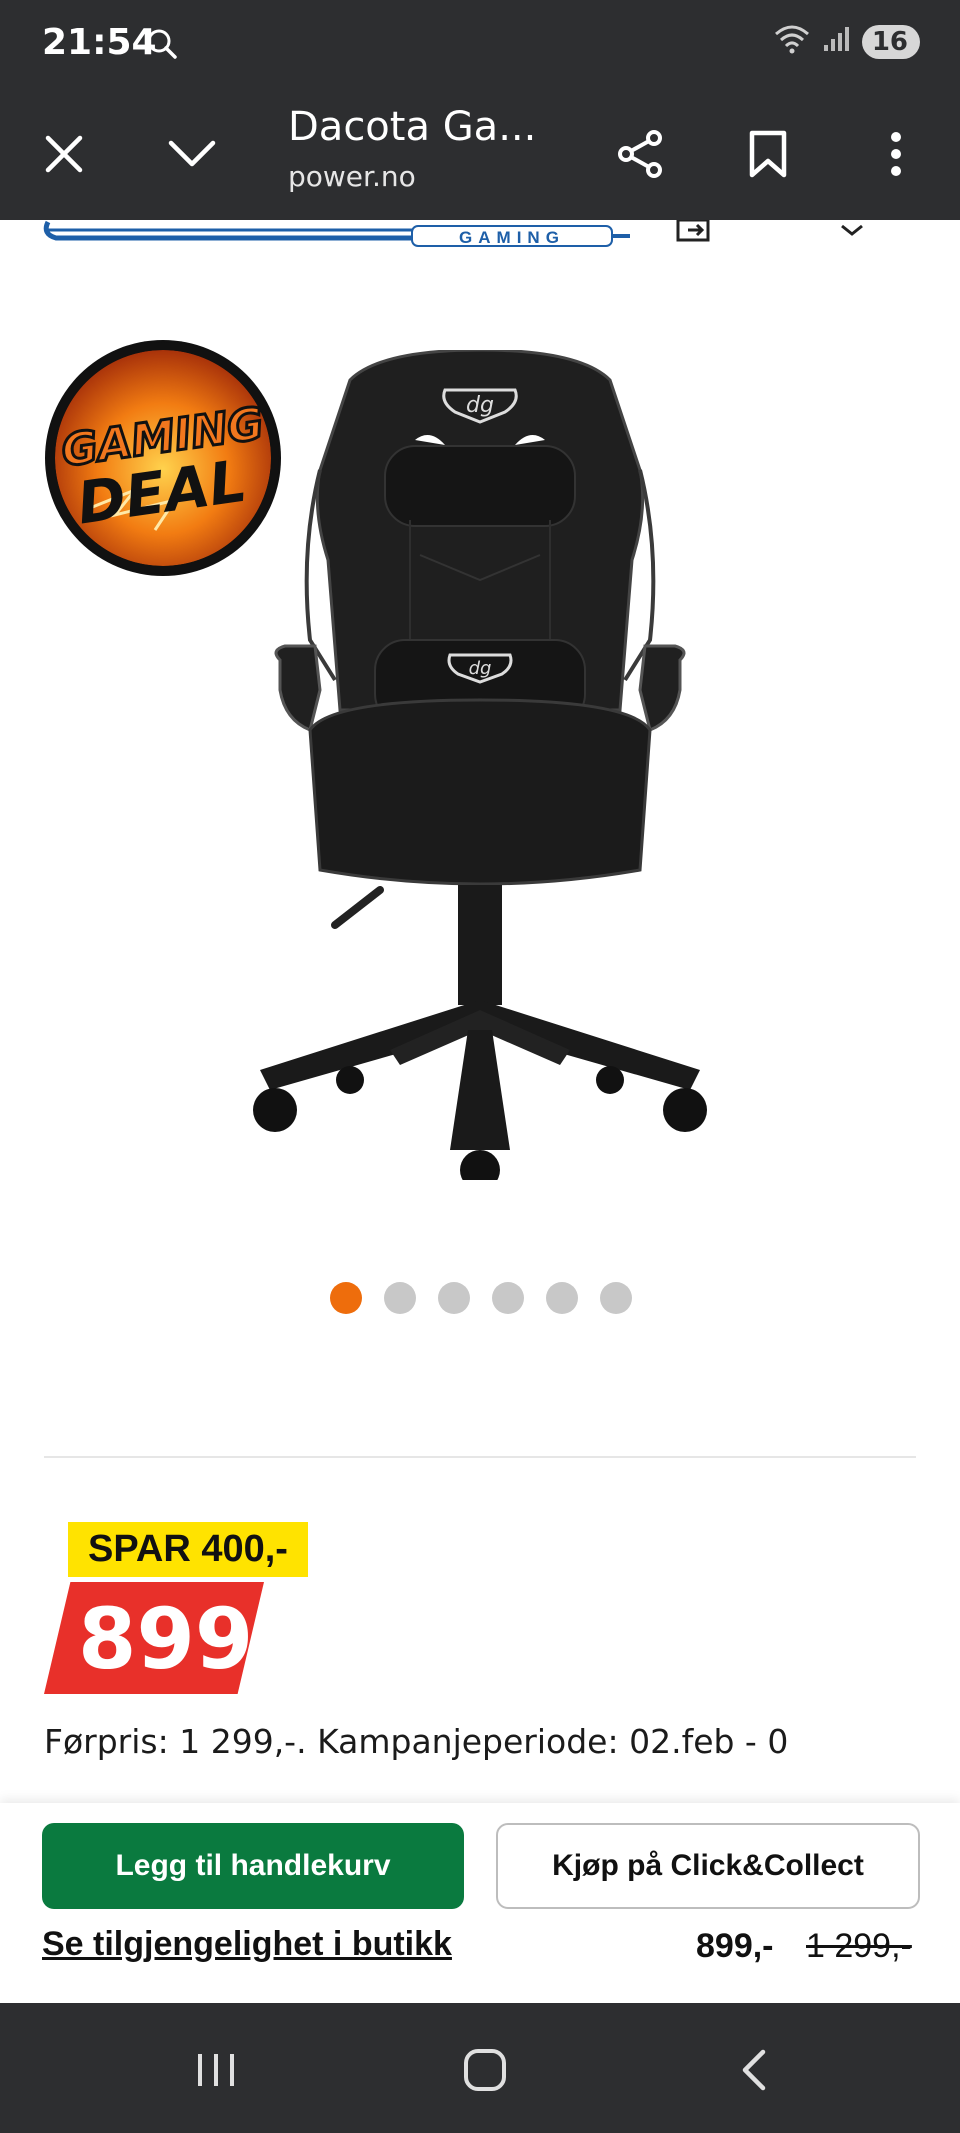 This screenshot has height=2133, width=960. What do you see at coordinates (640, 154) in the screenshot?
I see `share-icon` at bounding box center [640, 154].